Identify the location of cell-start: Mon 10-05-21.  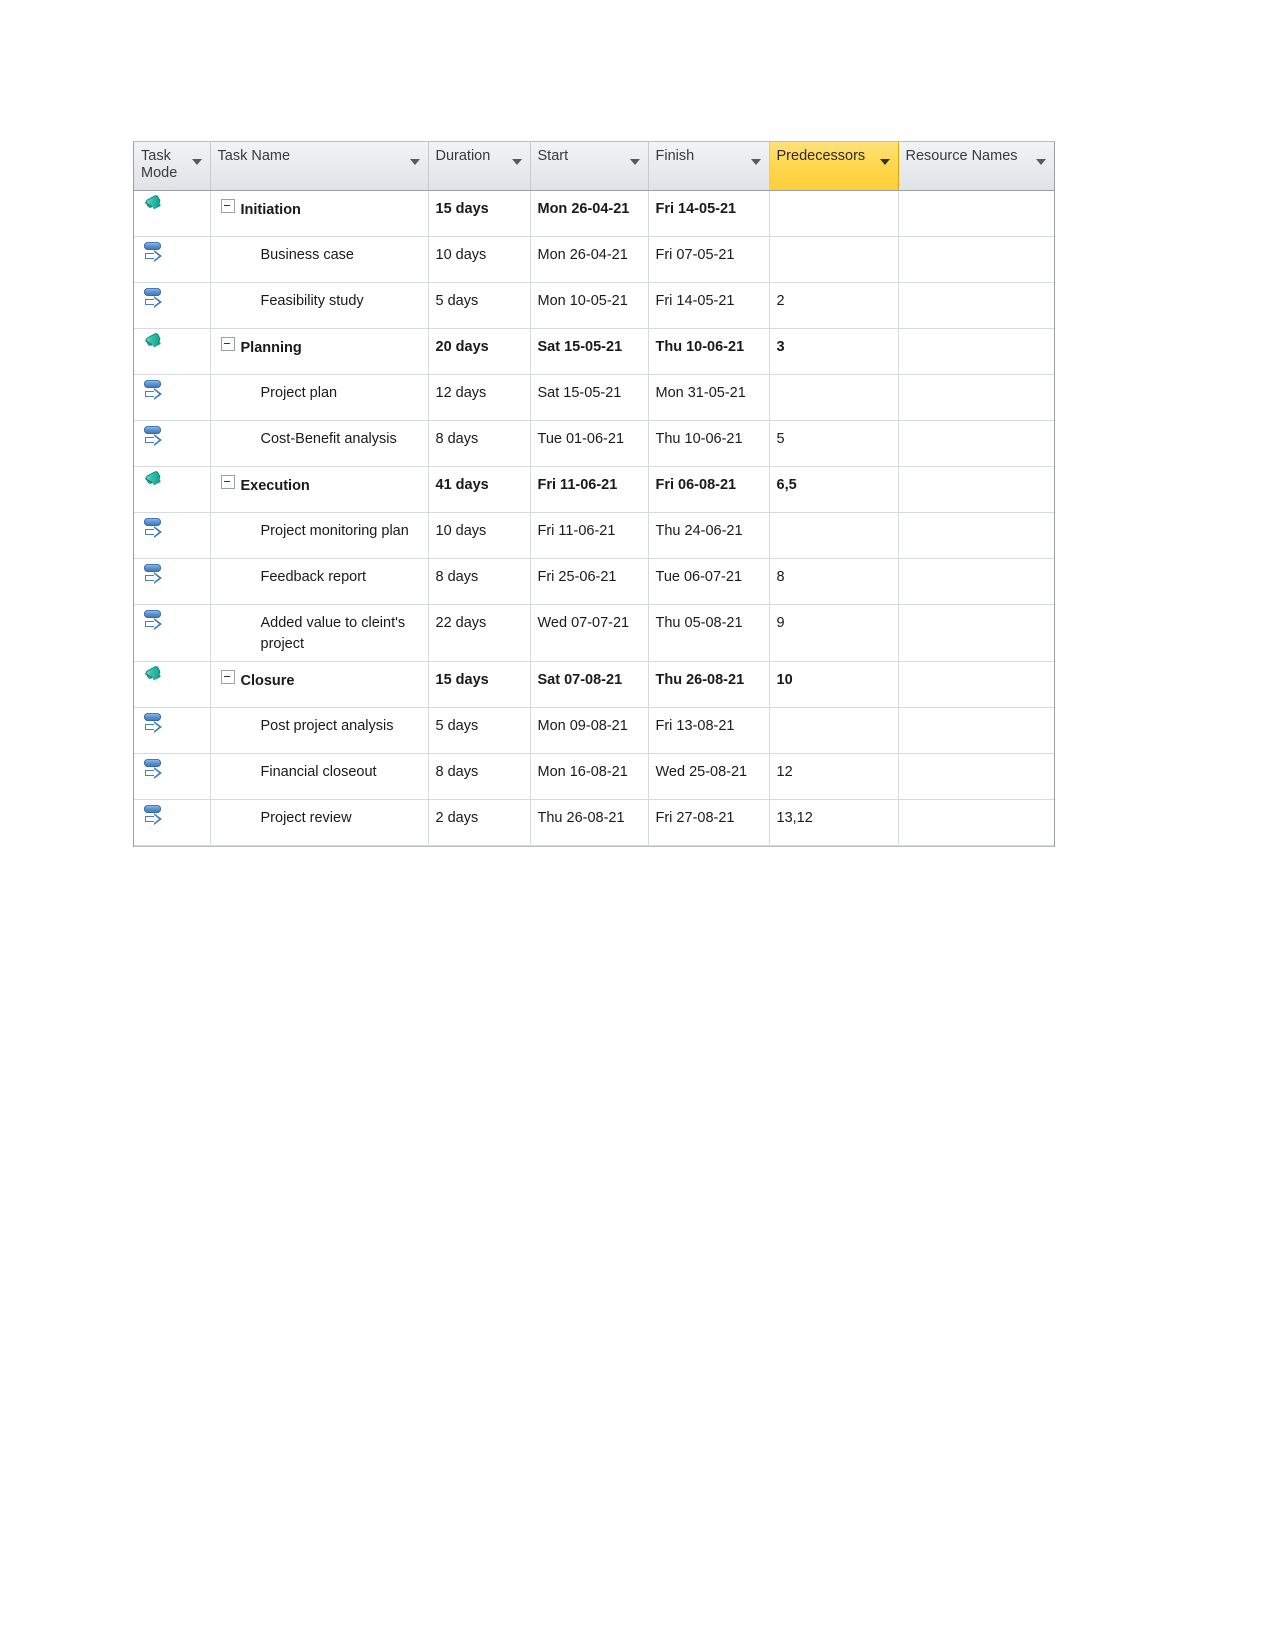
(589, 305).